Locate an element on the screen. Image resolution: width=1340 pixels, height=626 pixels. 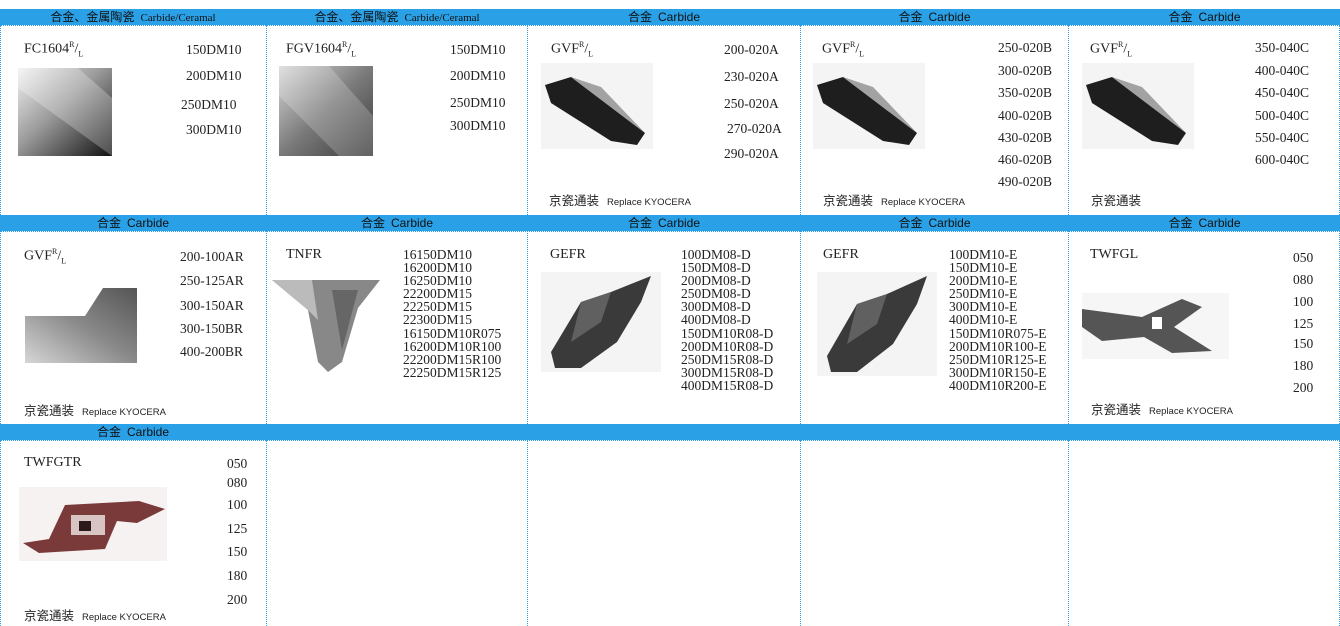
product-code: 300DM10 is located at coordinates (214, 129).